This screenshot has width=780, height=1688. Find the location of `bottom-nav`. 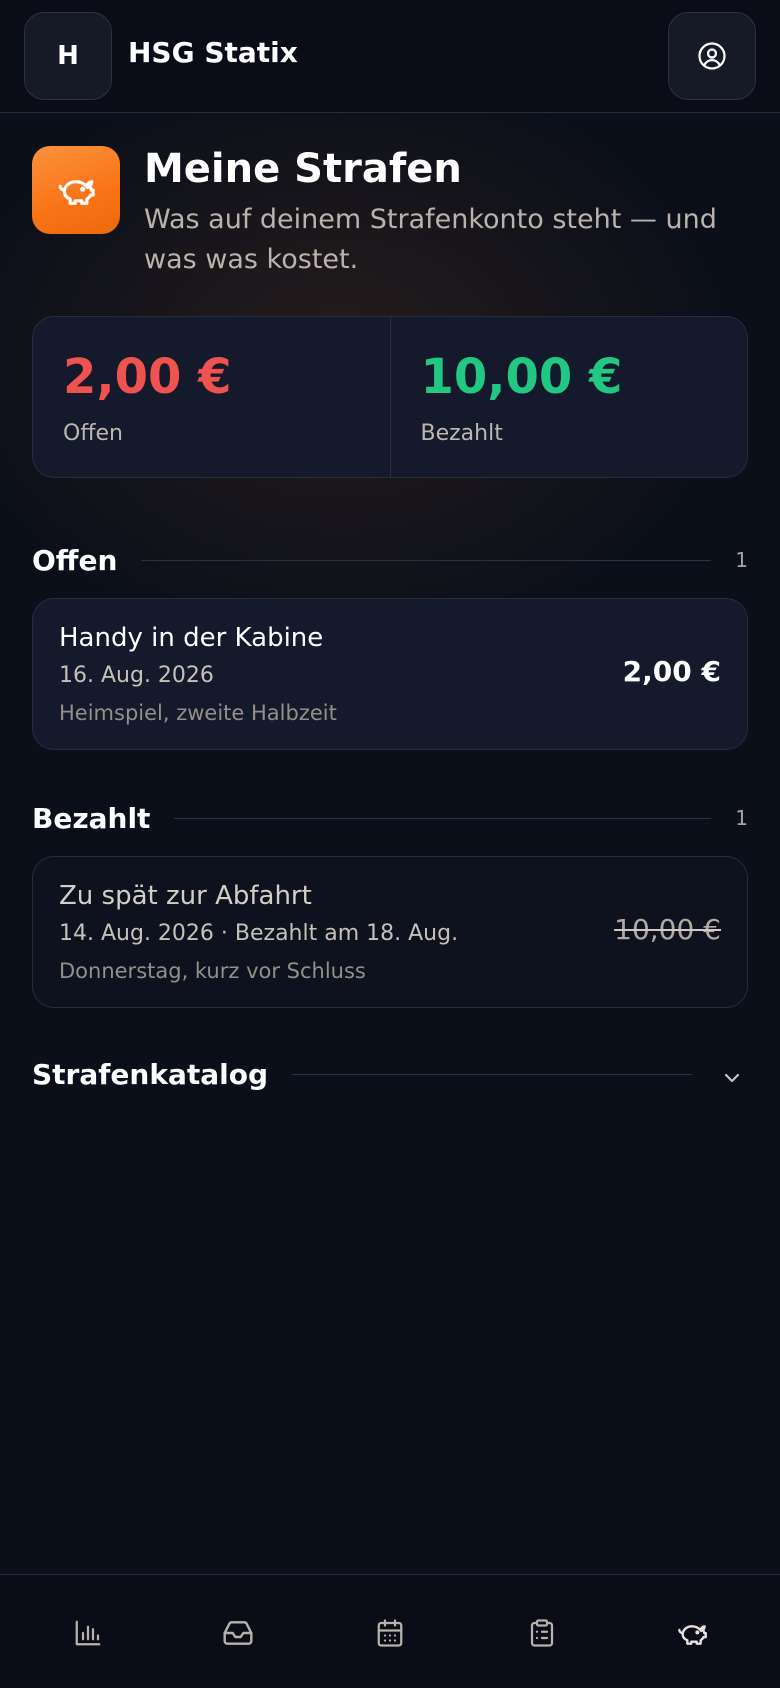

bottom-nav is located at coordinates (390, 1631).